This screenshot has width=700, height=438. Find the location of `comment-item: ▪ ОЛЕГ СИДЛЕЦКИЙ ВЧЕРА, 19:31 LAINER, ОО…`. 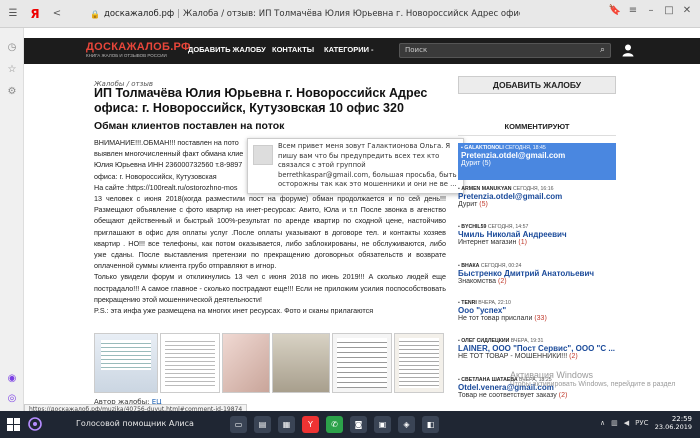

comment-item: ▪ ОЛЕГ СИДЛЕЦКИЙ ВЧЕРА, 19:31 LAINER, ОО… is located at coordinates (537, 349).